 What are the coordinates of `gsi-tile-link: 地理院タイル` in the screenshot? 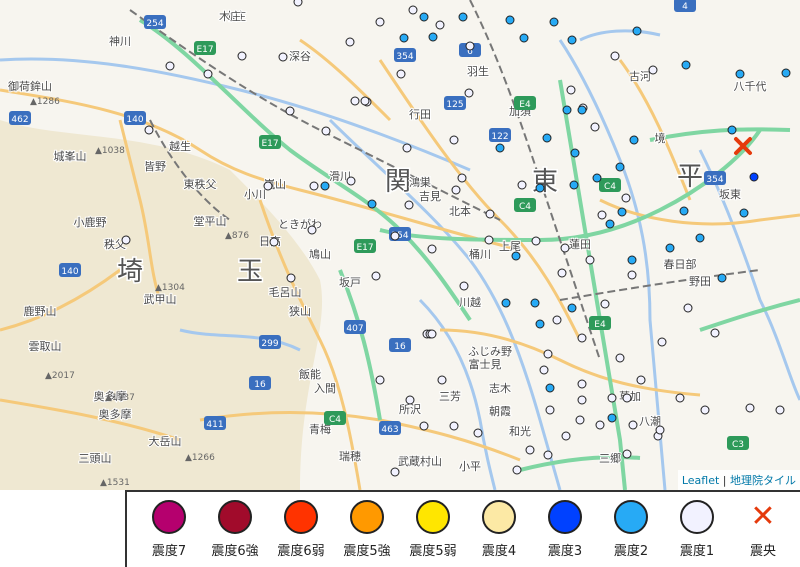 It's located at (763, 480).